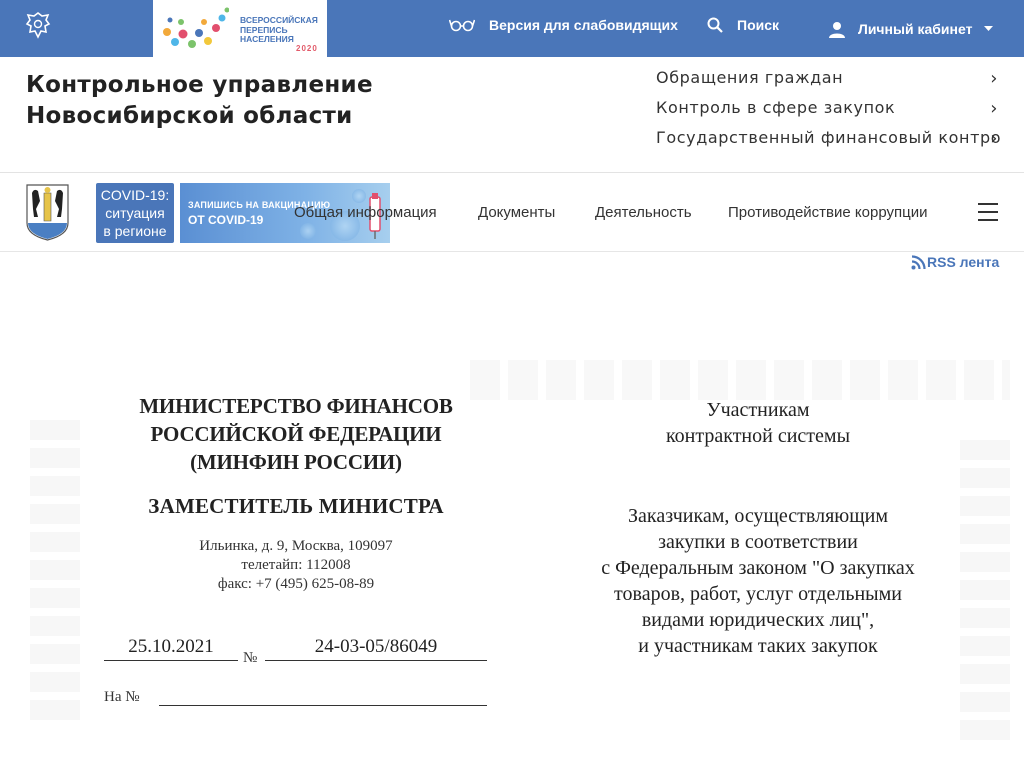 This screenshot has width=1024, height=768. What do you see at coordinates (199, 85) in the screenshot?
I see `organization-title-line1: Контрольное управление` at bounding box center [199, 85].